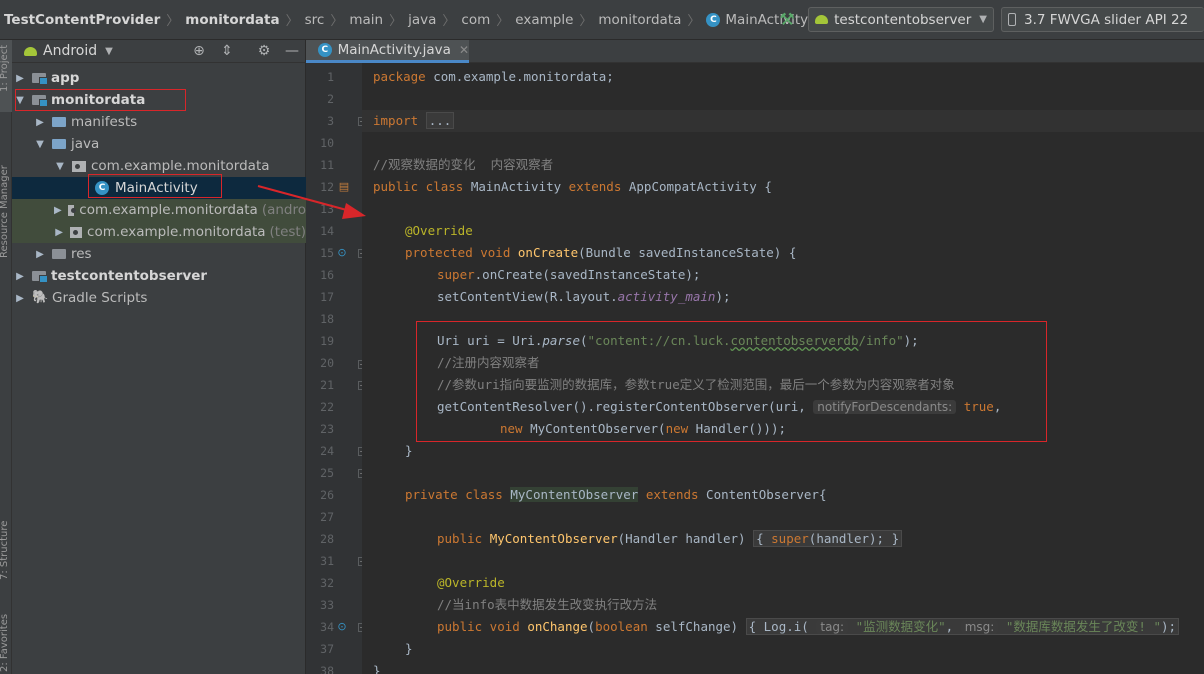 Image resolution: width=1204 pixels, height=674 pixels. Describe the element at coordinates (460, 538) in the screenshot. I see `keyword: public` at that location.